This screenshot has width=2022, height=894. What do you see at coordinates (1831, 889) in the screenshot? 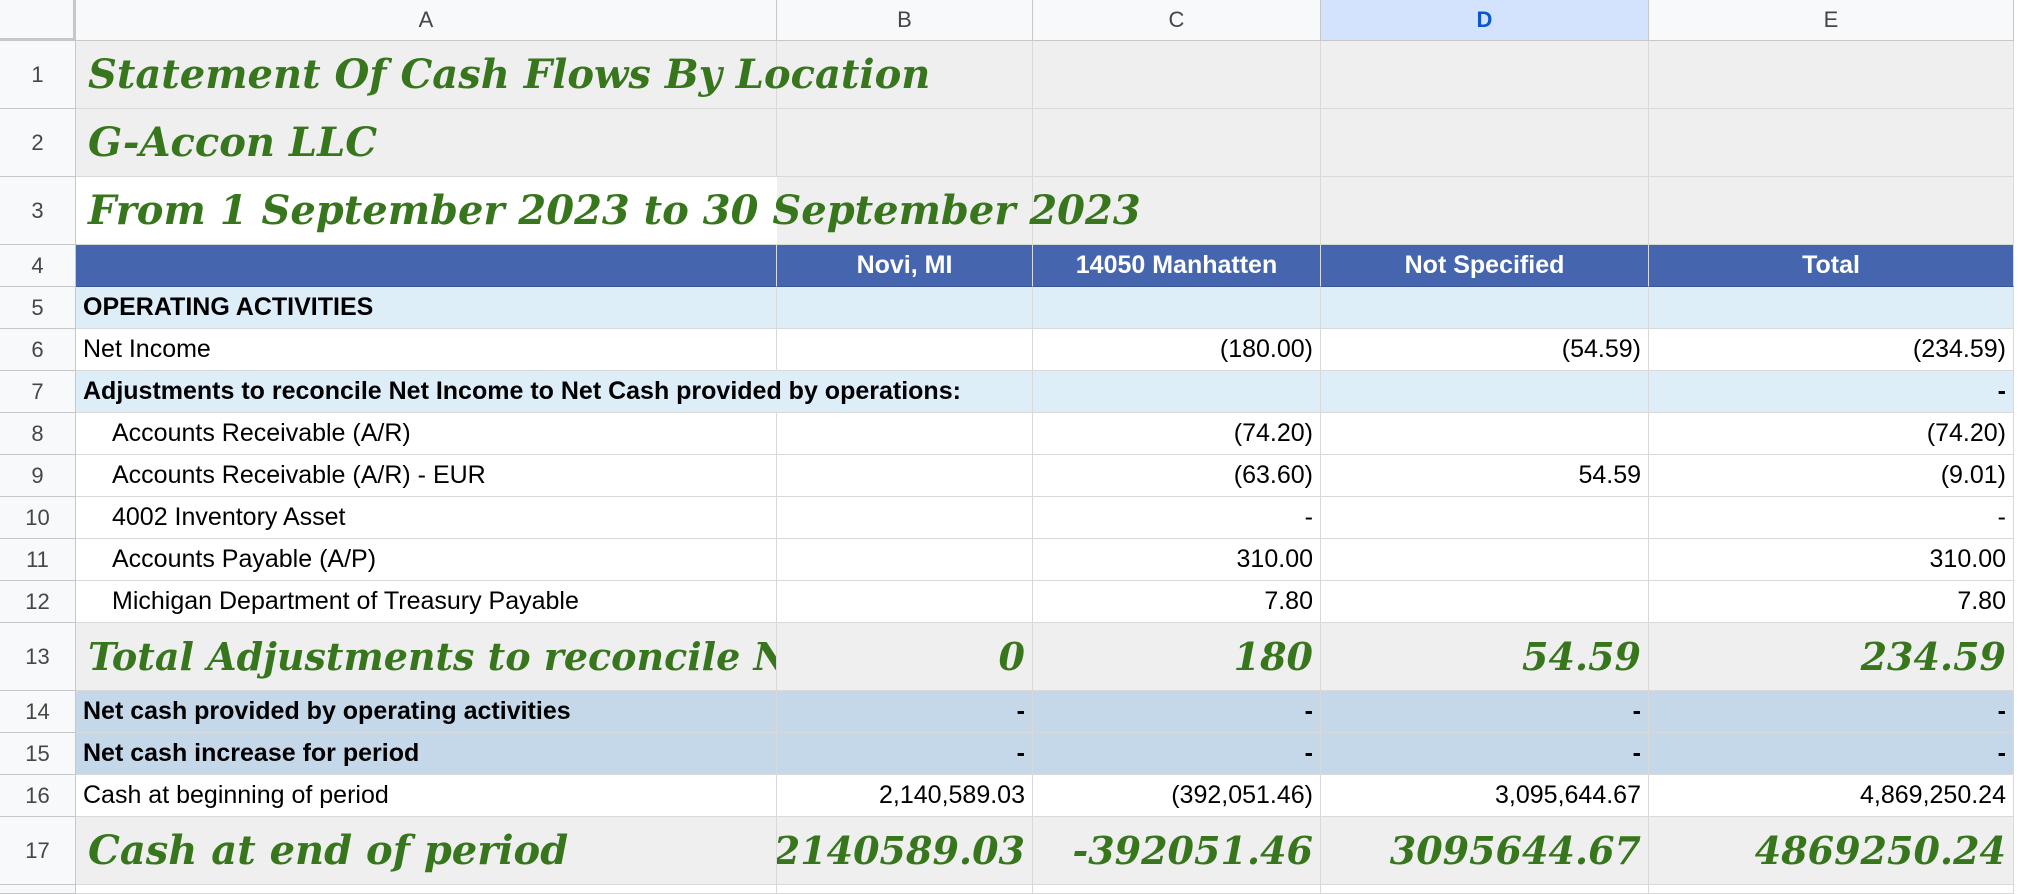
I see `cell-e18` at bounding box center [1831, 889].